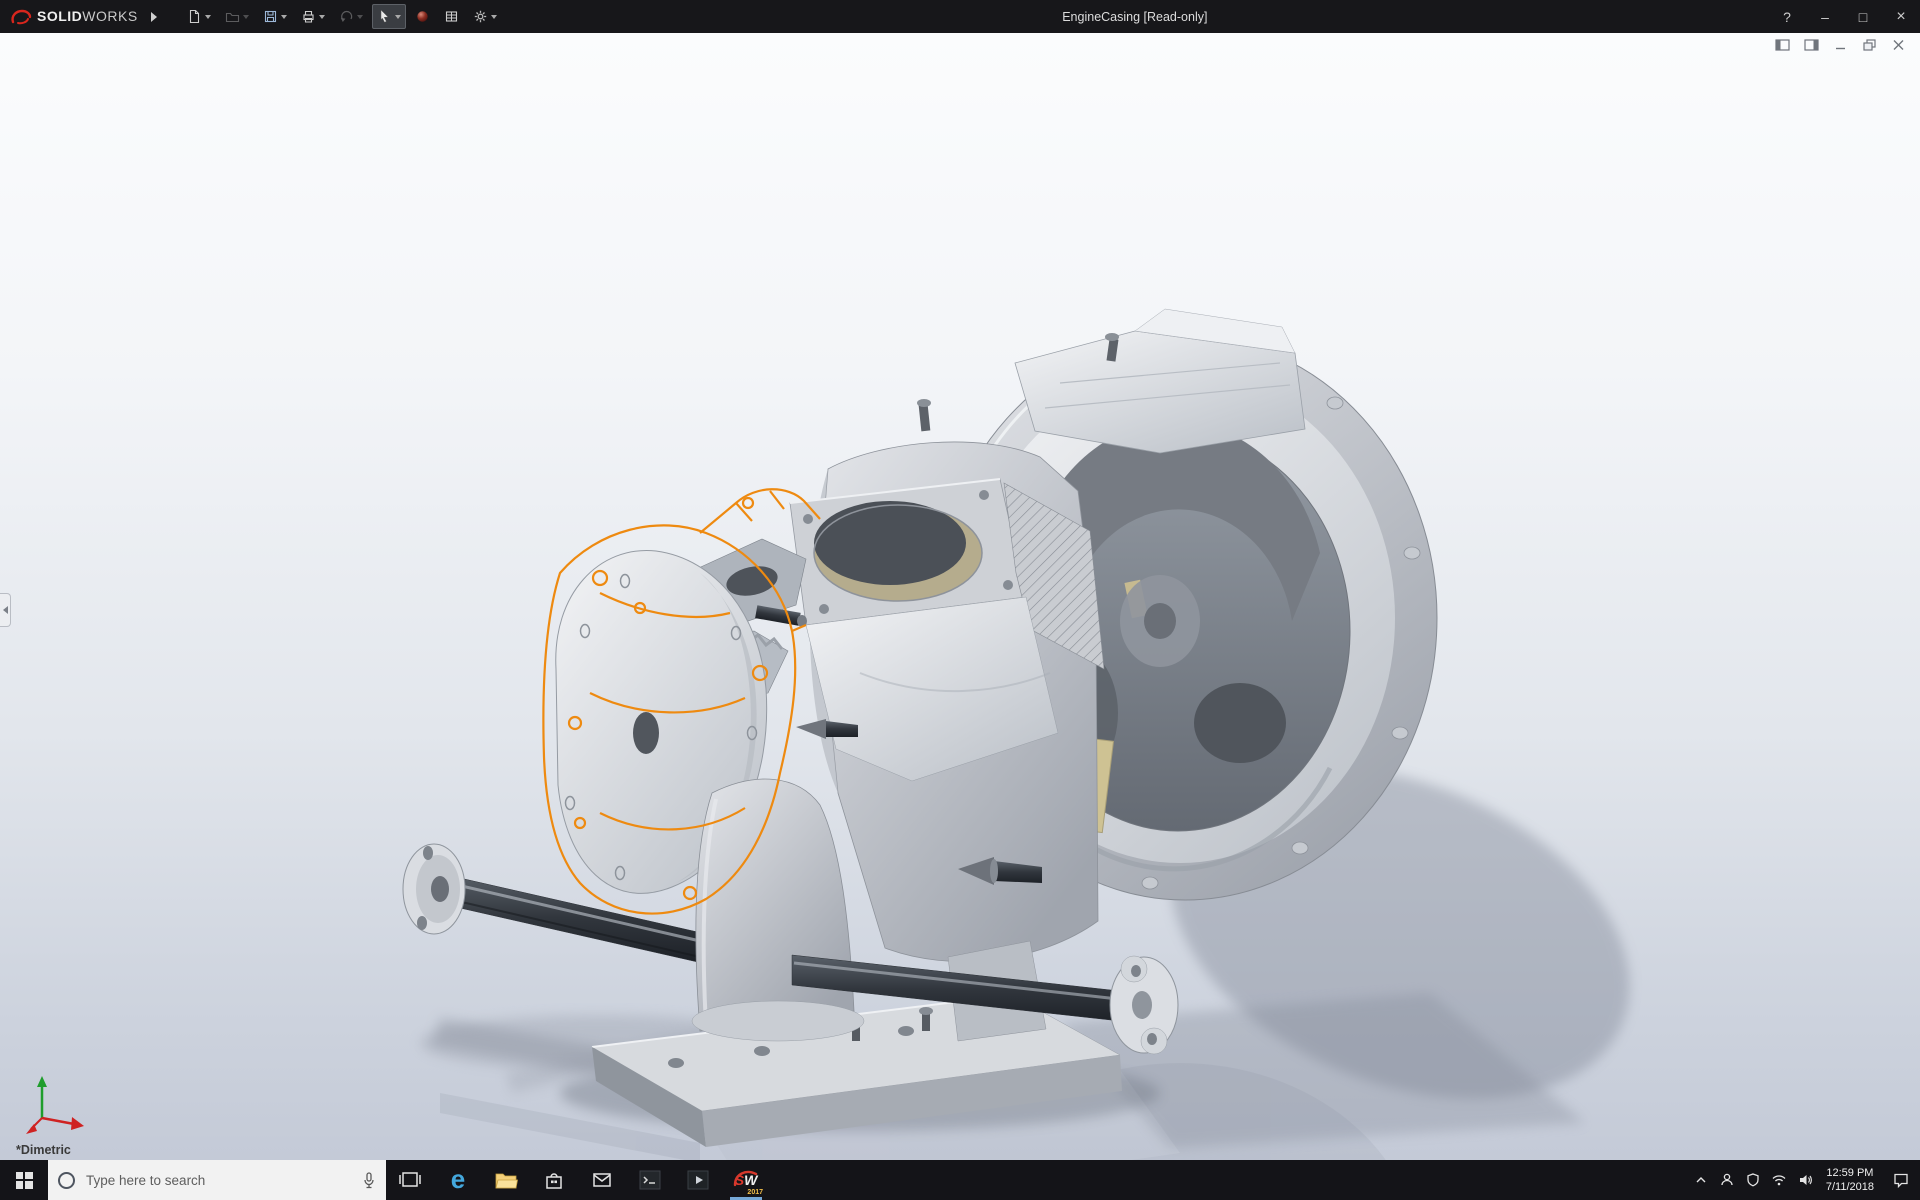 This screenshot has width=1920, height=1200. I want to click on view-orientation-label: *Dimetric, so click(43, 1150).